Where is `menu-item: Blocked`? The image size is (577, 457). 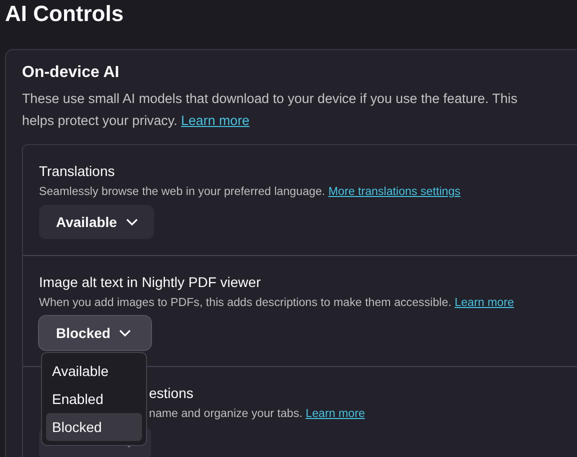
menu-item: Blocked is located at coordinates (94, 427).